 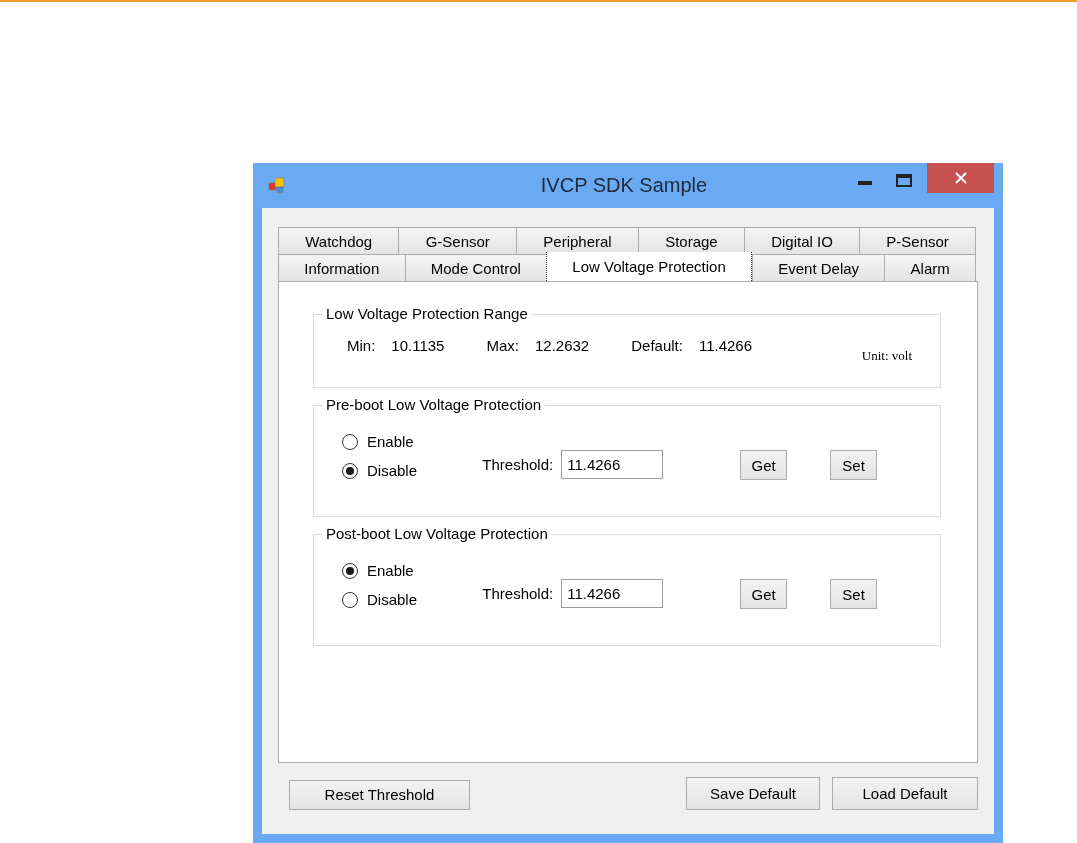 What do you see at coordinates (475, 268) in the screenshot?
I see `tab: Mode Control` at bounding box center [475, 268].